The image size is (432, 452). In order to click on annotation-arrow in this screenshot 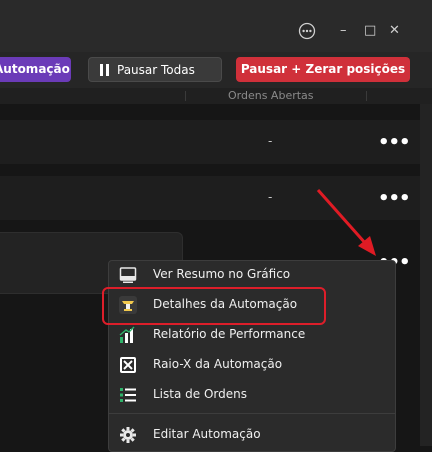, I will do `click(346, 222)`.